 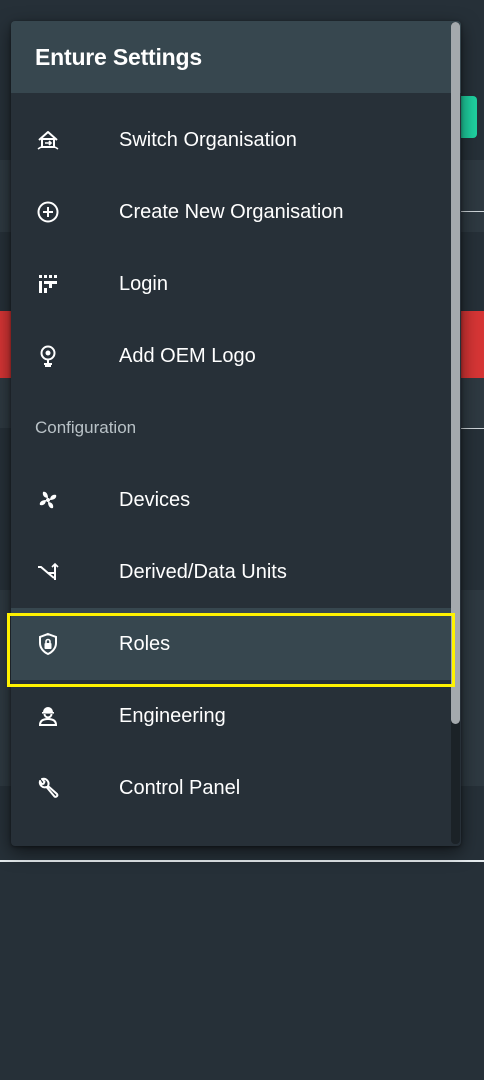 What do you see at coordinates (203, 571) in the screenshot?
I see `menu-item-label: Derived/Data Units` at bounding box center [203, 571].